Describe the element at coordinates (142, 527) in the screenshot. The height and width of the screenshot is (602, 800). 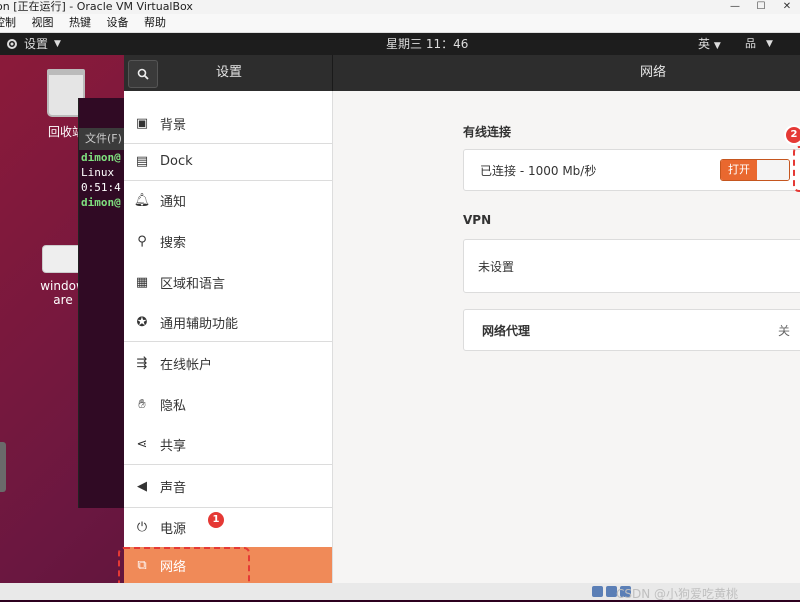
I see `power-icon: ⏻` at that location.